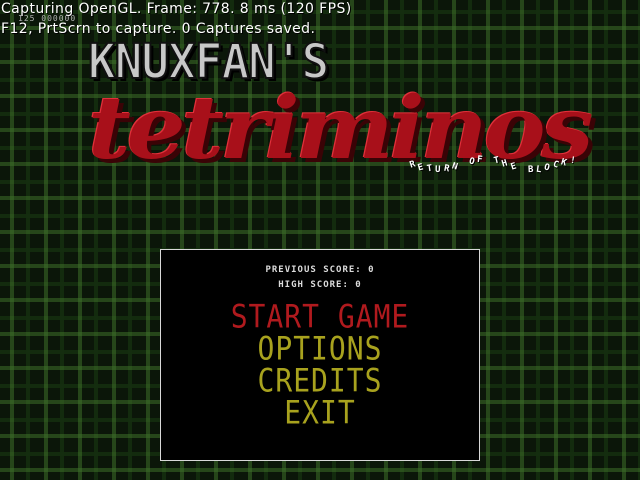 The width and height of the screenshot is (640, 480). What do you see at coordinates (563, 163) in the screenshot?
I see `tagline-letter: K` at bounding box center [563, 163].